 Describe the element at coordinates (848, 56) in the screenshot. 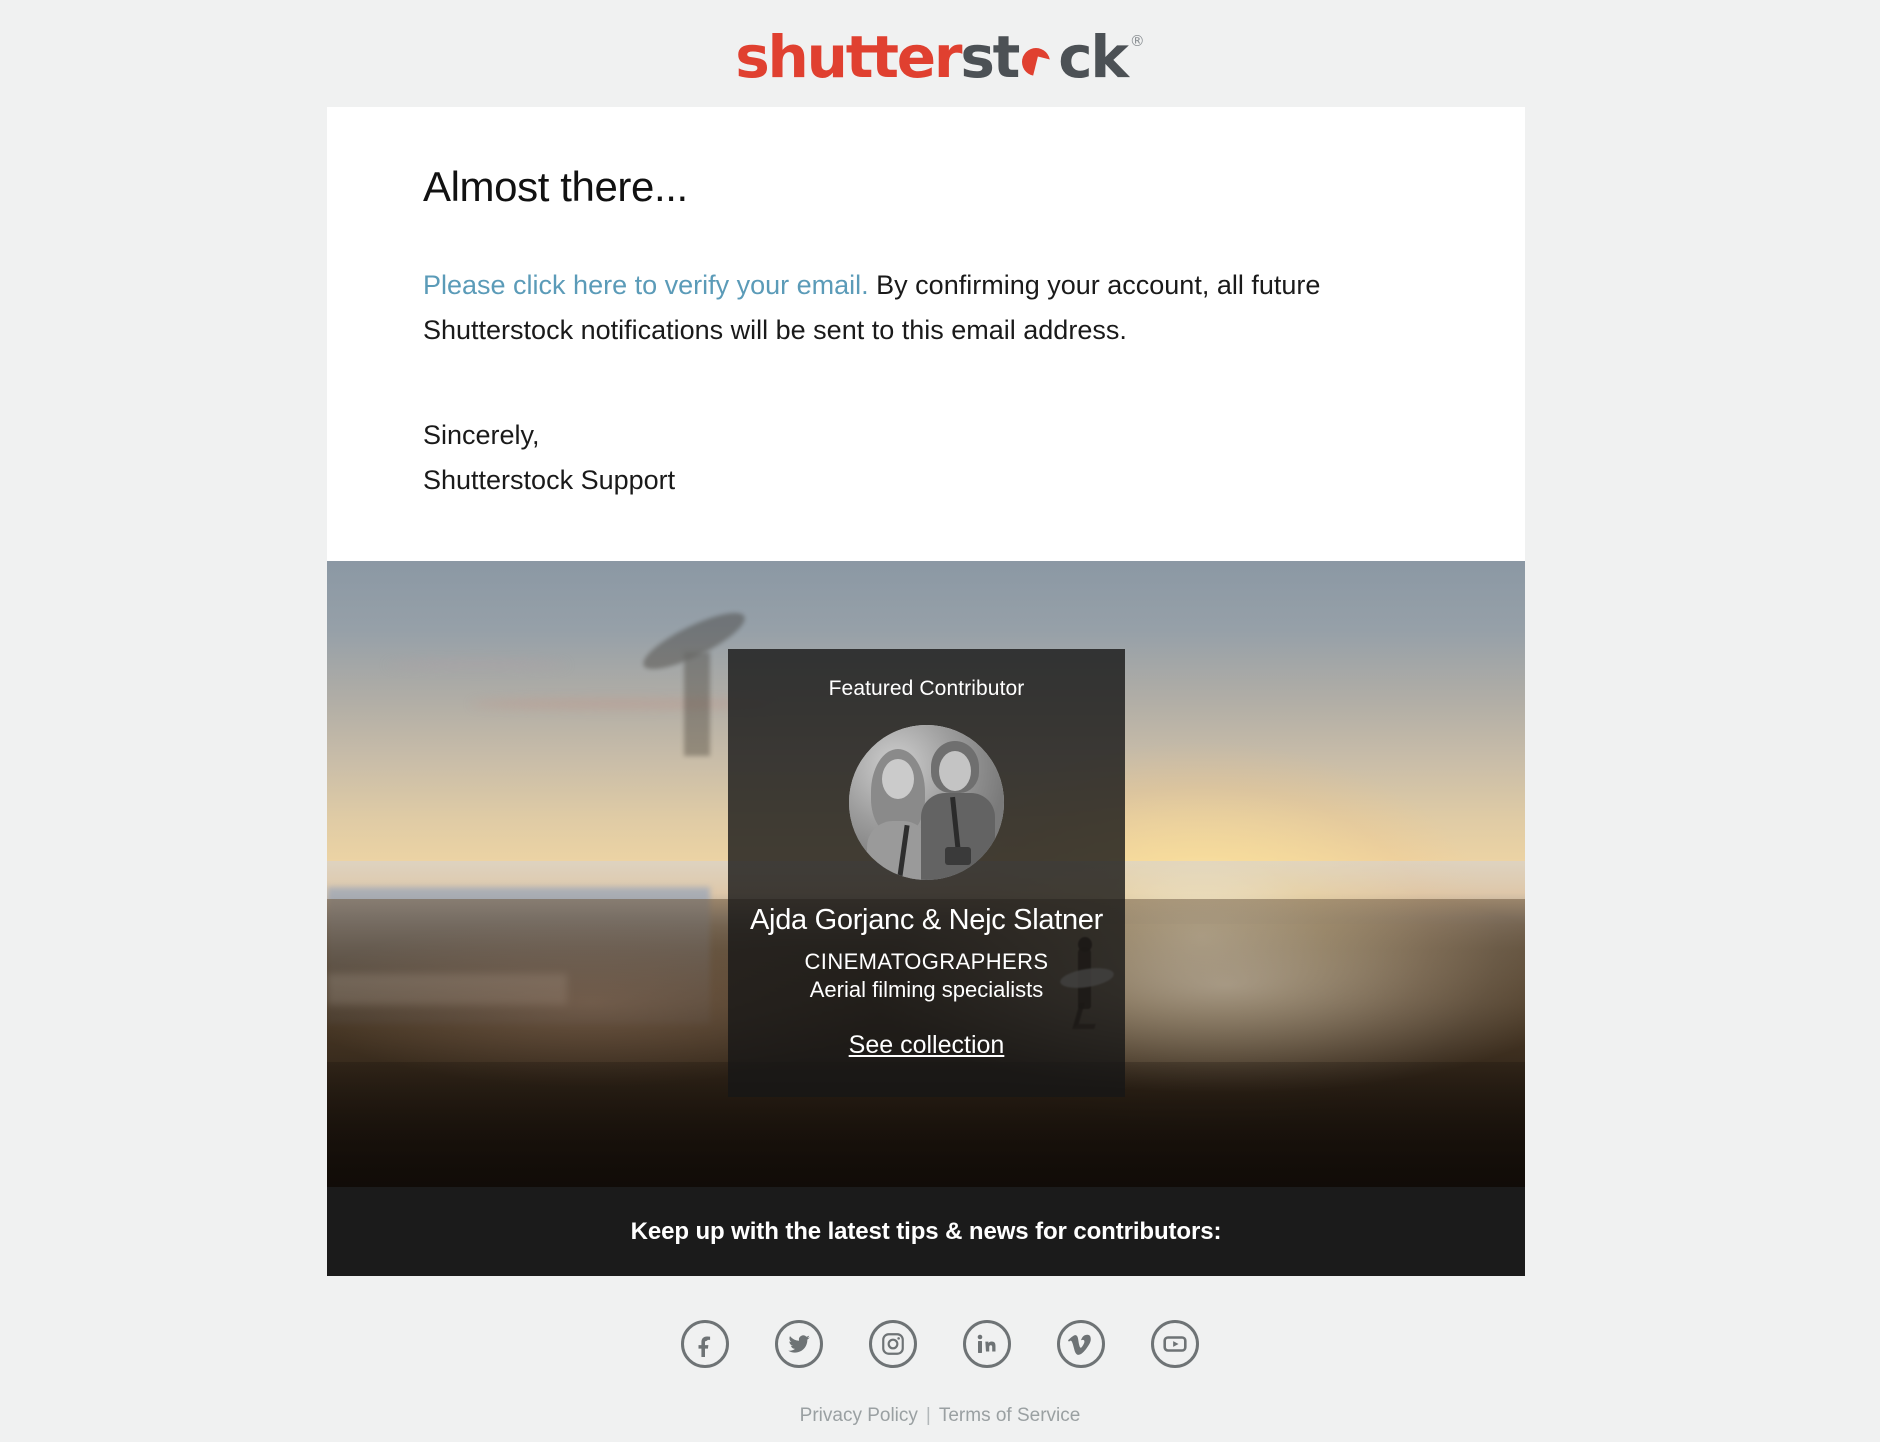

I see `logo-text-shutter: shutter` at that location.